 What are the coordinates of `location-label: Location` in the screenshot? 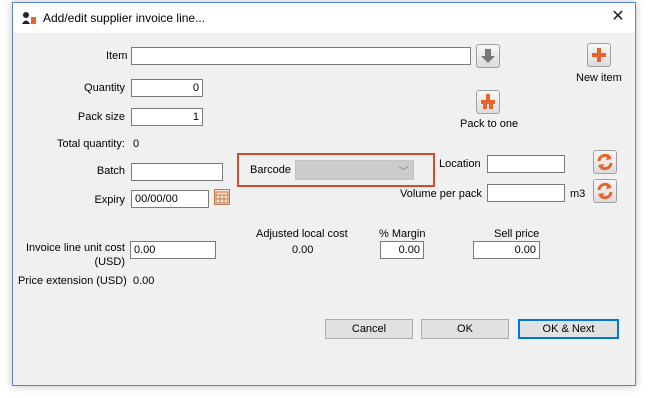 It's located at (460, 164).